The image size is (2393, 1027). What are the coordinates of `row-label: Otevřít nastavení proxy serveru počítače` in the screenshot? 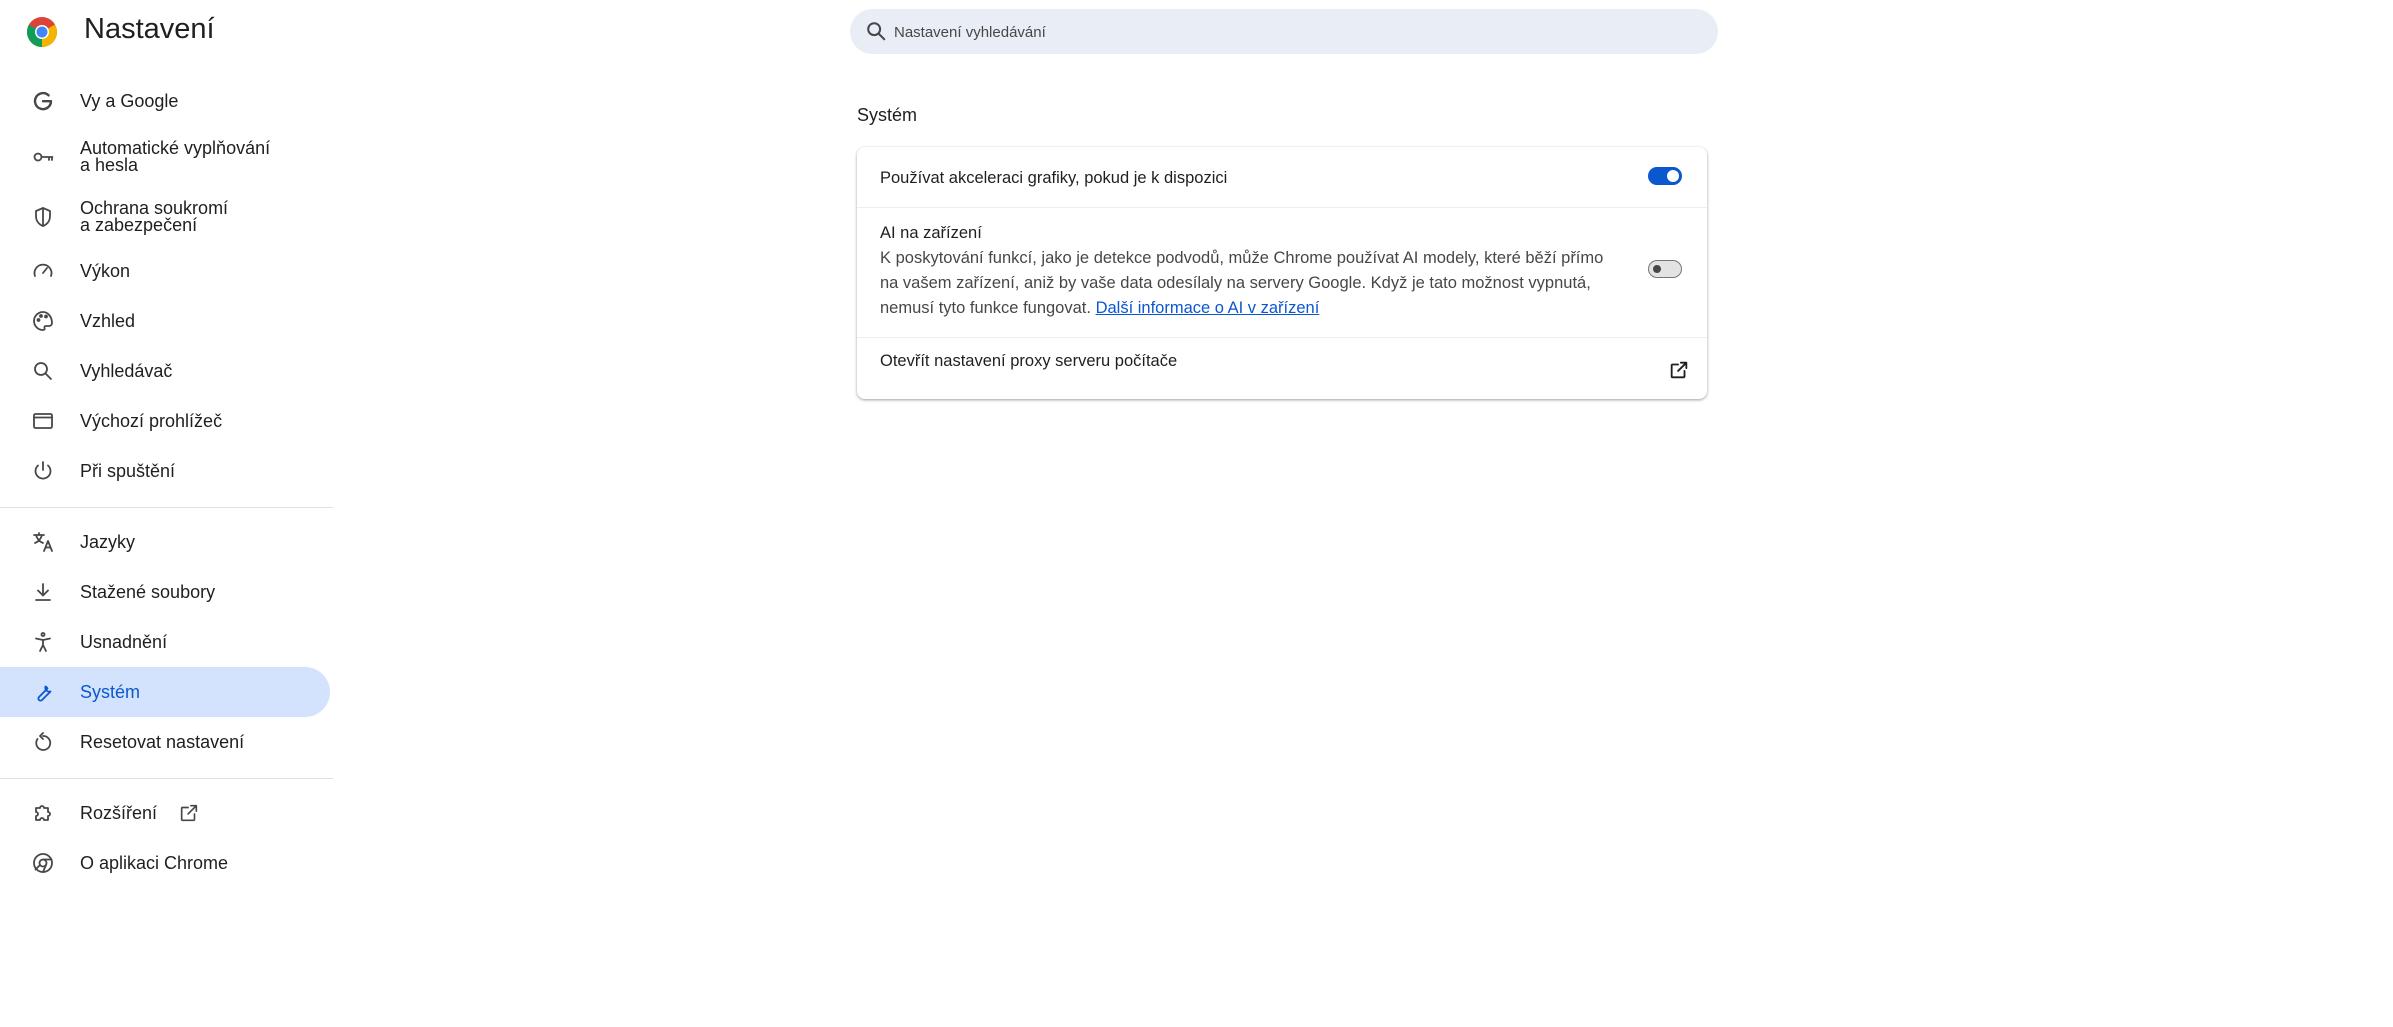 It's located at (1029, 361).